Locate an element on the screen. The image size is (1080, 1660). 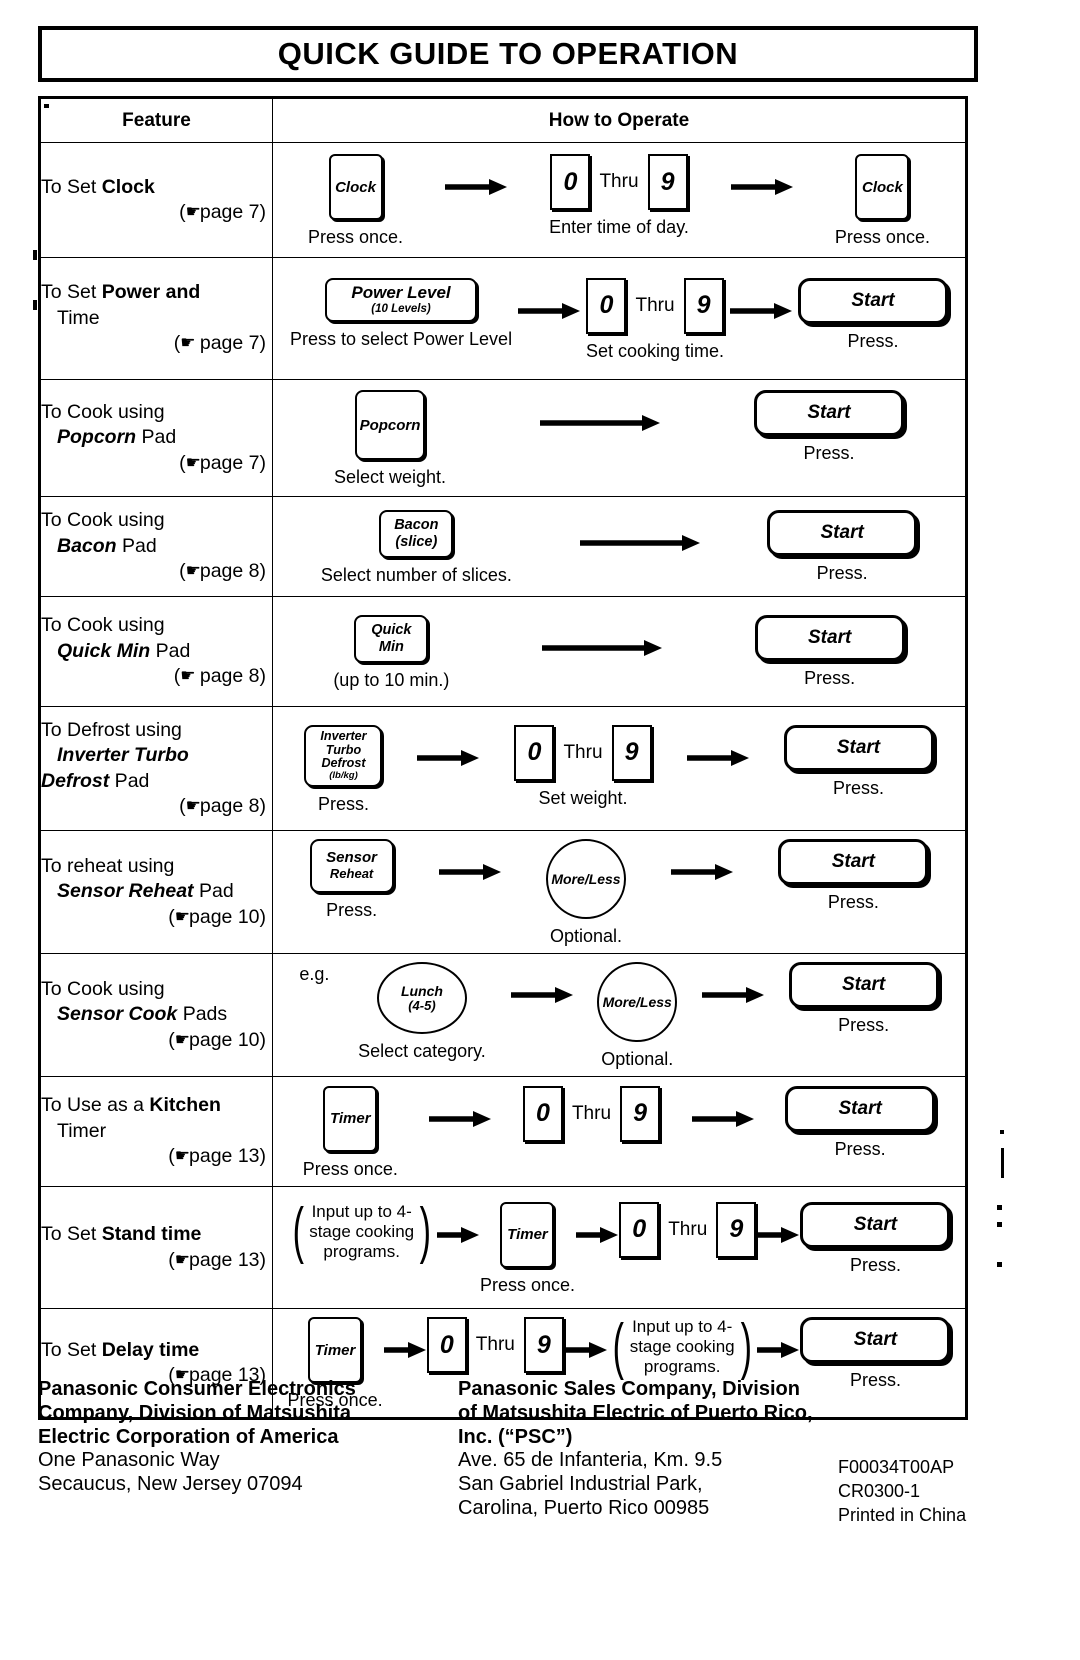
feature-cell: To Cook using Popcorn Pad (☛page 7) is located at coordinates (156, 438).